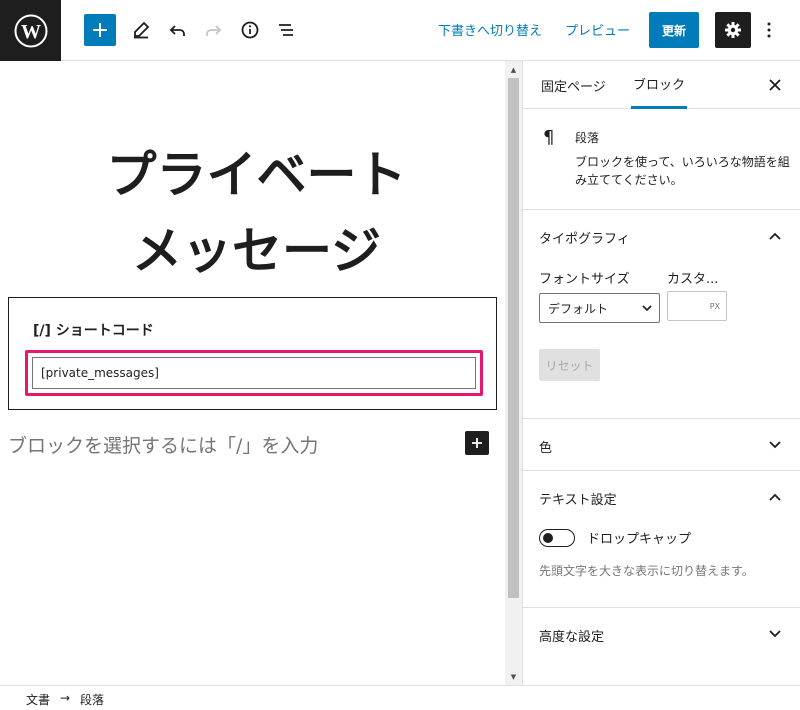 The image size is (800, 710). What do you see at coordinates (578, 308) in the screenshot?
I see `font-size-select-value: デフォルト` at bounding box center [578, 308].